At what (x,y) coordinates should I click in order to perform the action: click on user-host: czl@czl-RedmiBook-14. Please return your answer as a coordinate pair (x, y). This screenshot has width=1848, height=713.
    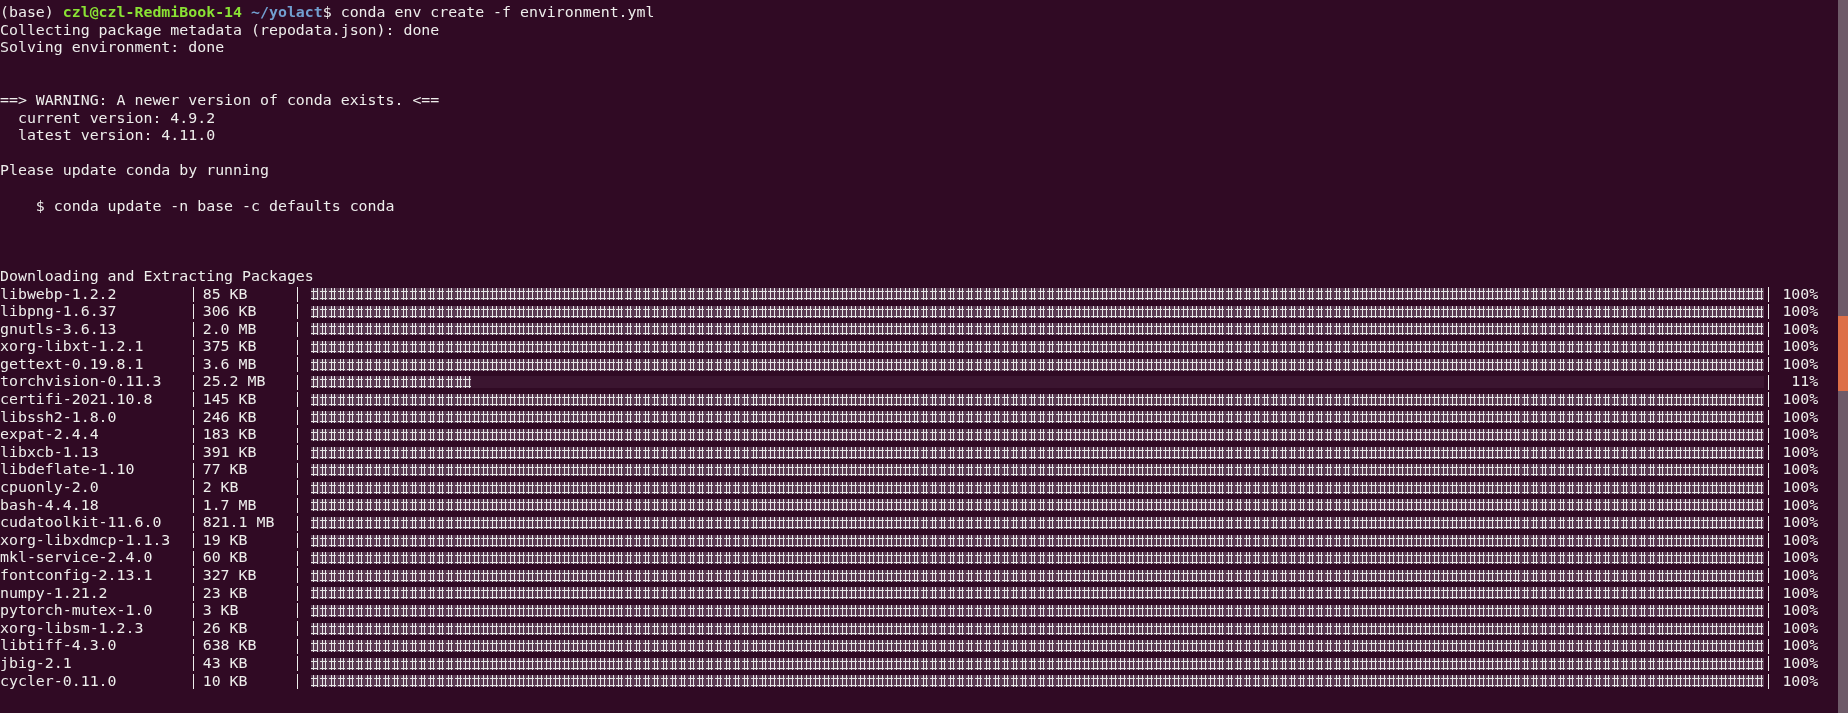
    Looking at the image, I should click on (152, 13).